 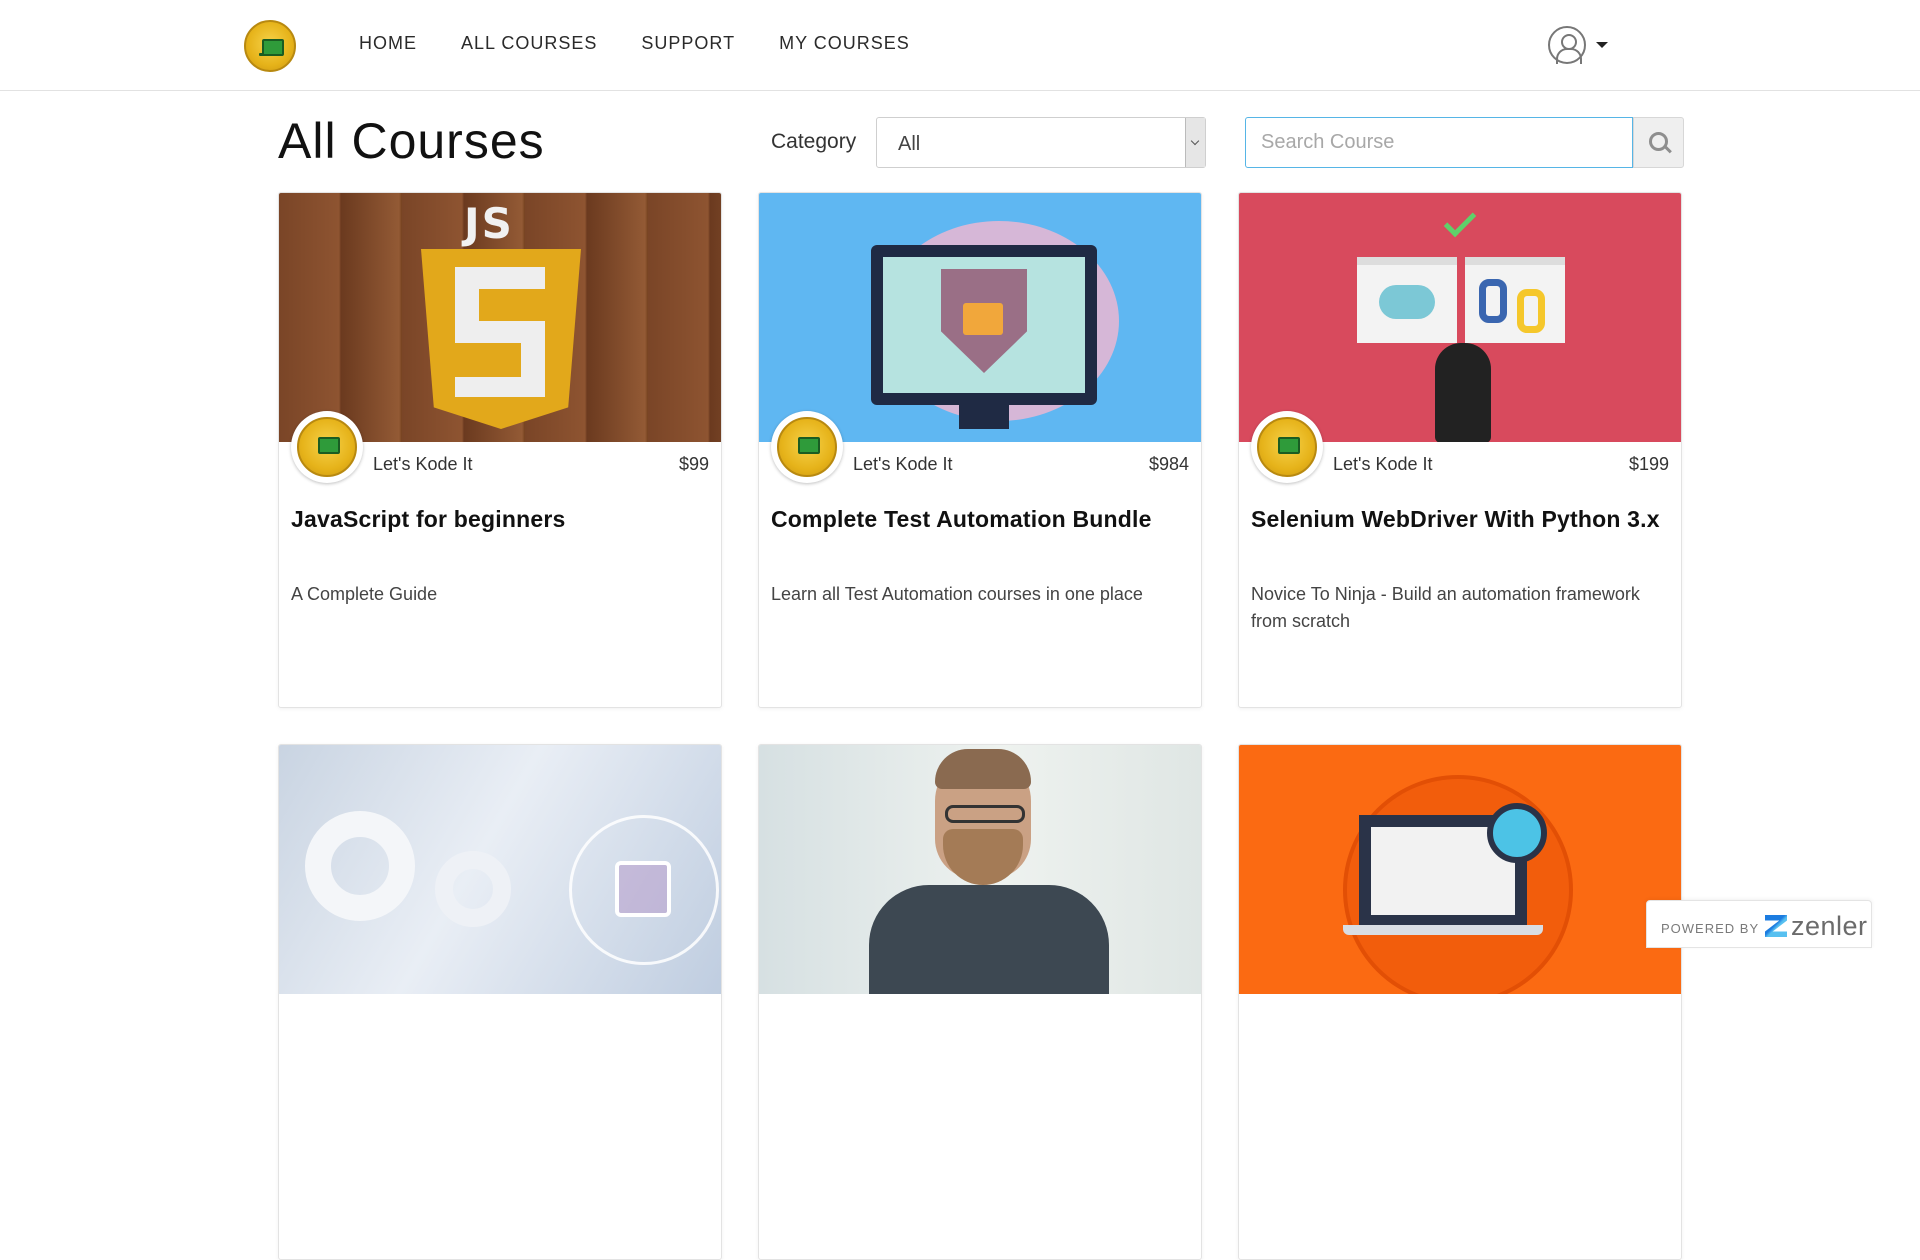 I want to click on nav-support: SUPPORT, so click(x=688, y=43).